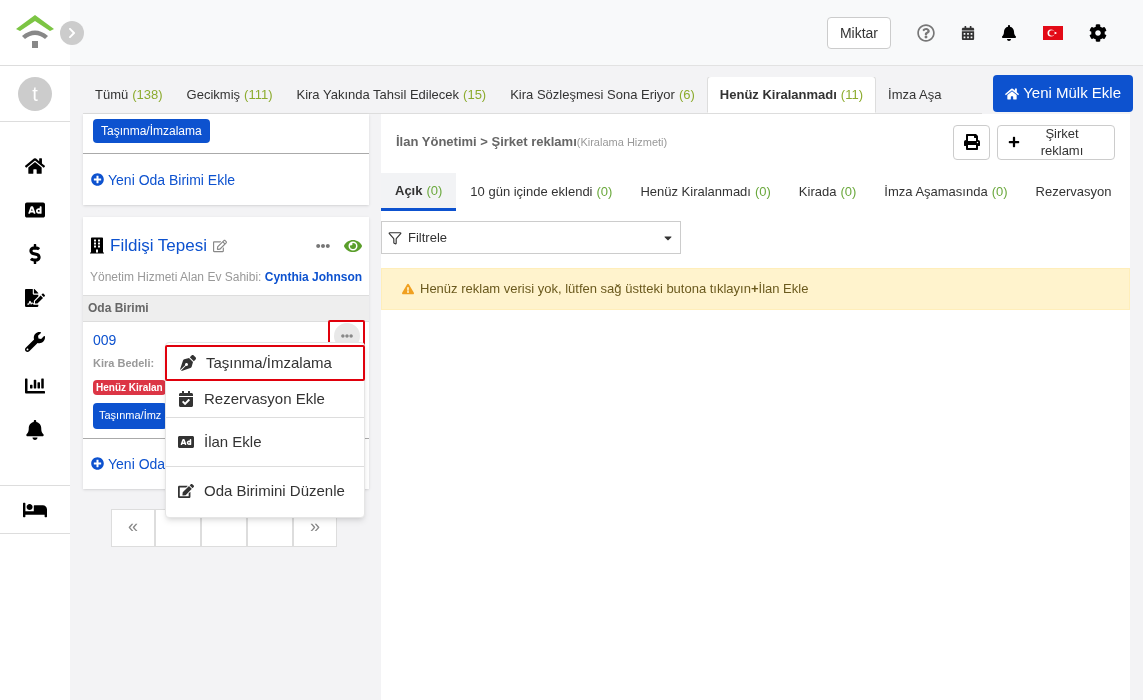 This screenshot has width=1143, height=700. I want to click on home-icon, so click(35, 166).